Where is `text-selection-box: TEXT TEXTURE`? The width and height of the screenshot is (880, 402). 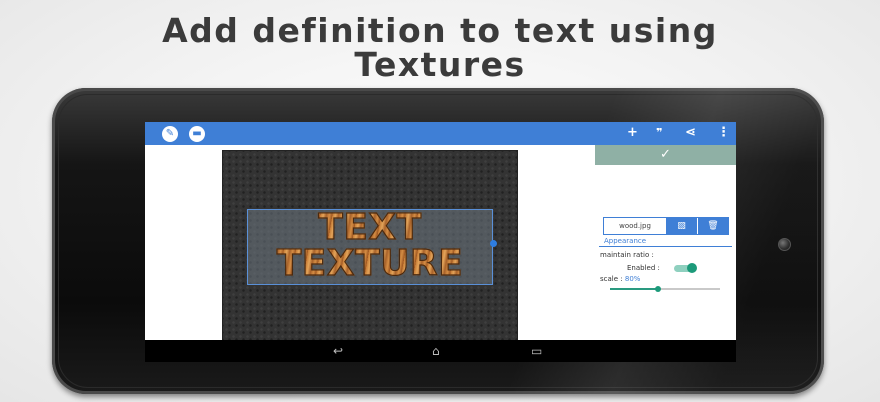 text-selection-box: TEXT TEXTURE is located at coordinates (372, 247).